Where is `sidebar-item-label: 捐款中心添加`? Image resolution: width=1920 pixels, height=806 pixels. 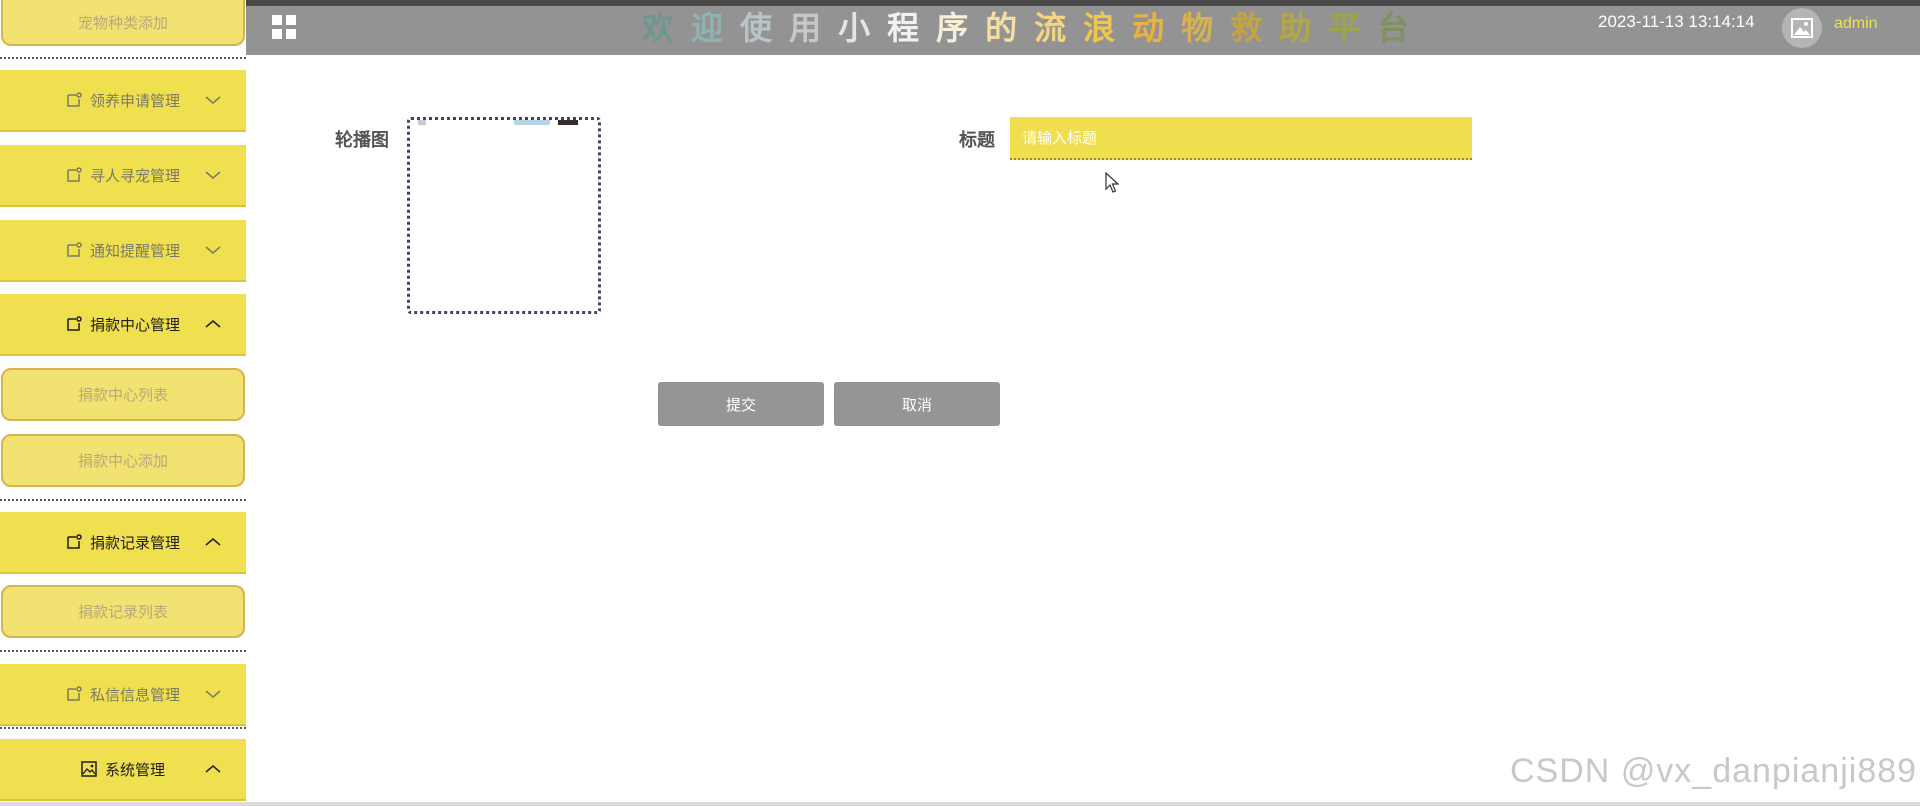 sidebar-item-label: 捐款中心添加 is located at coordinates (122, 461).